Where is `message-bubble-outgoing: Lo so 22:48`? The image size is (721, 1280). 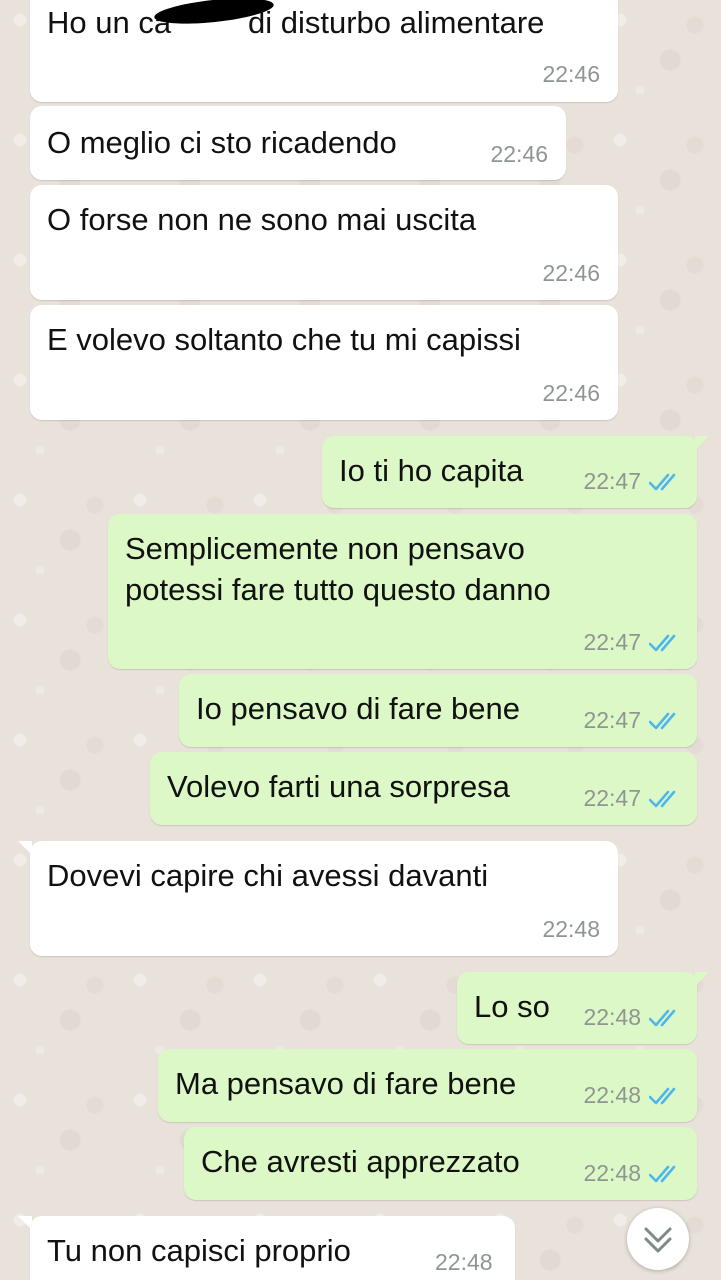
message-bubble-outgoing: Lo so 22:48 is located at coordinates (583, 1008).